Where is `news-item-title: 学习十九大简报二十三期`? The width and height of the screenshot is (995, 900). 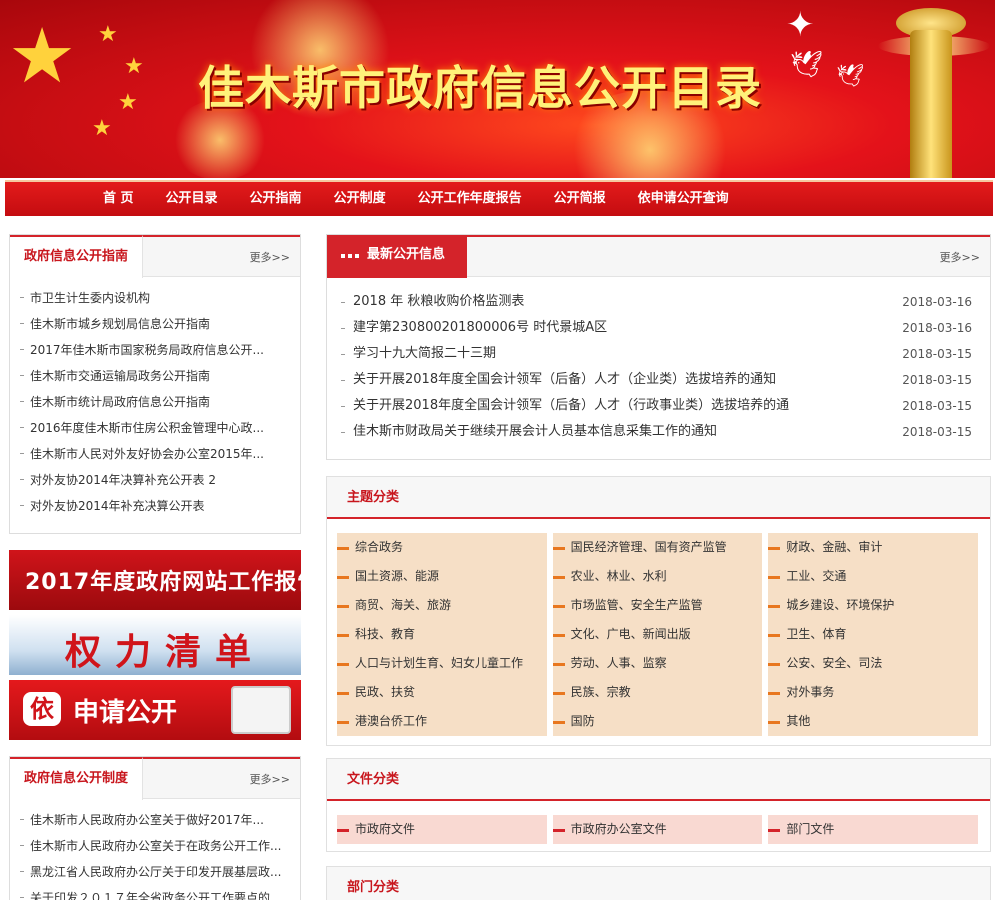 news-item-title: 学习十九大简报二十三期 is located at coordinates (424, 353).